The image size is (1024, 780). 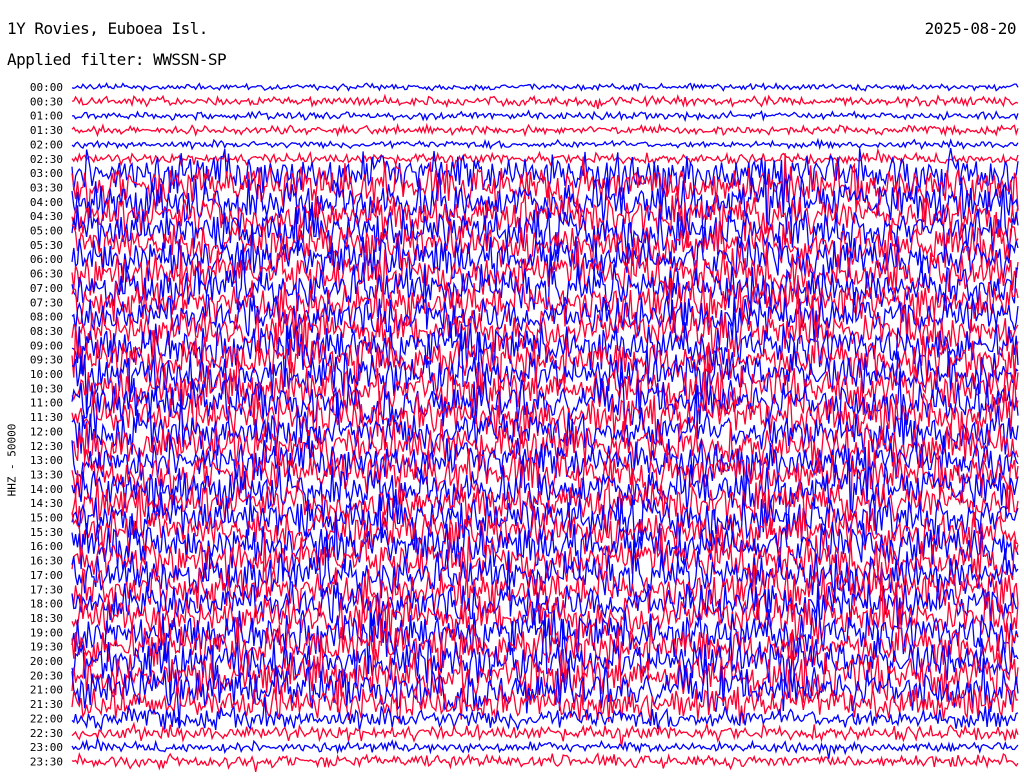 What do you see at coordinates (46, 202) in the screenshot?
I see `time-label: 04:00` at bounding box center [46, 202].